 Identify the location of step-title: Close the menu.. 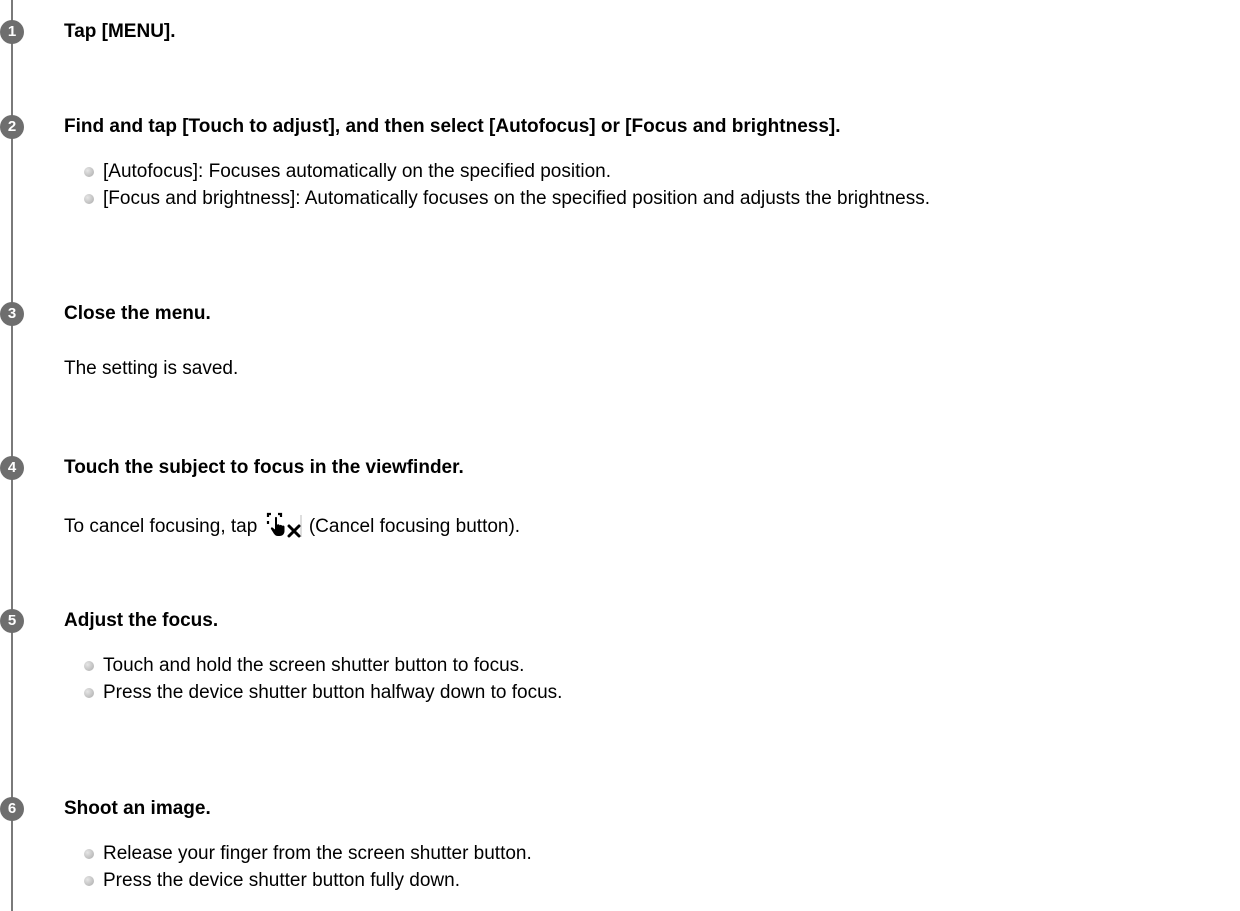
(137, 313).